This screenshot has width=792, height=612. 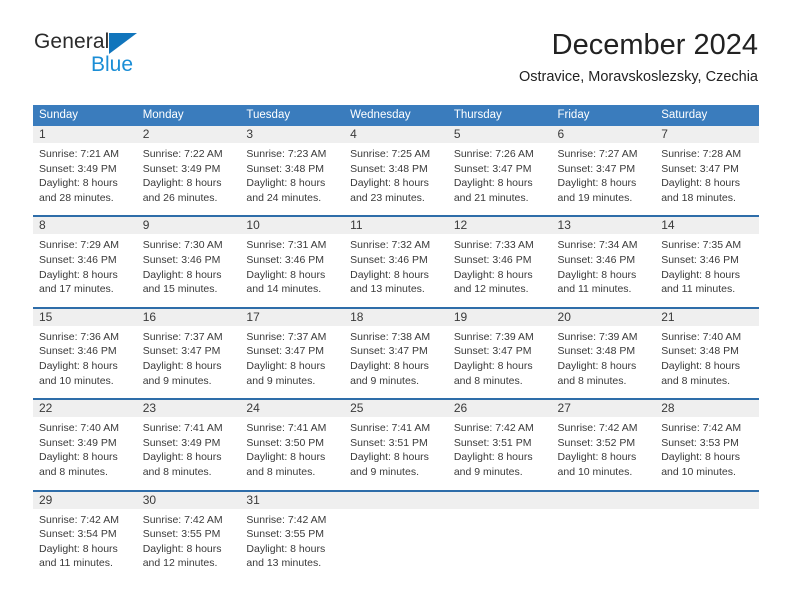 I want to click on day-details, so click(x=396, y=541).